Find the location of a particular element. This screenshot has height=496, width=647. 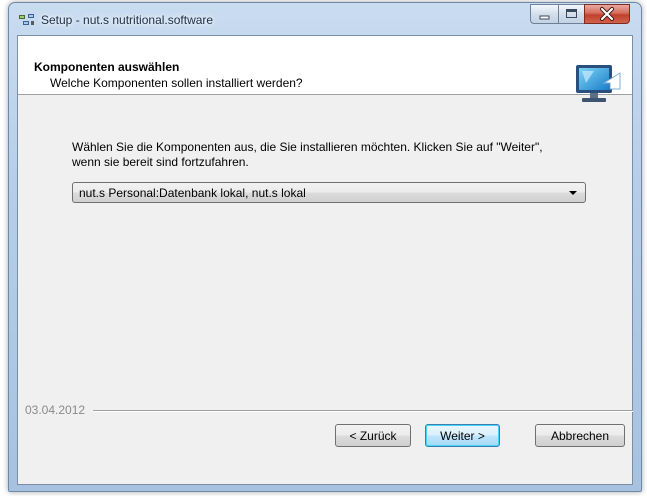

maximize-icon is located at coordinates (571, 13).